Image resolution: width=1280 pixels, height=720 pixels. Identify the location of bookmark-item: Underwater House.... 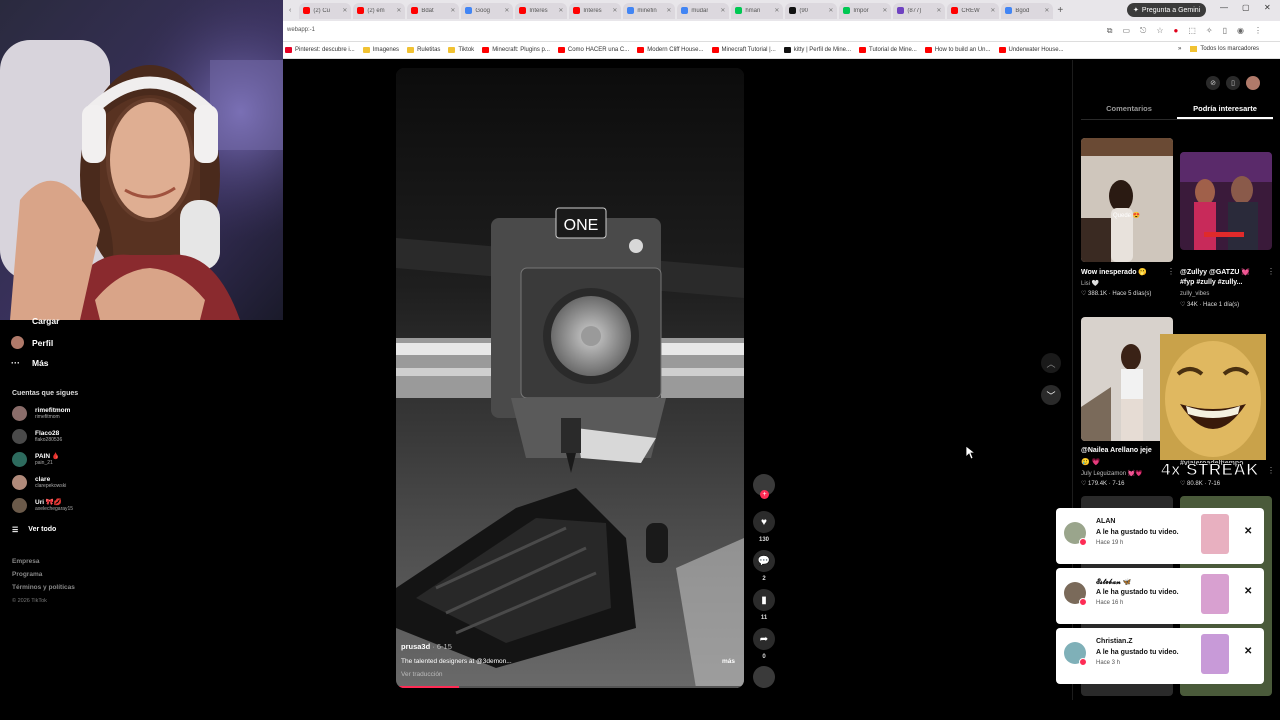
(1031, 50).